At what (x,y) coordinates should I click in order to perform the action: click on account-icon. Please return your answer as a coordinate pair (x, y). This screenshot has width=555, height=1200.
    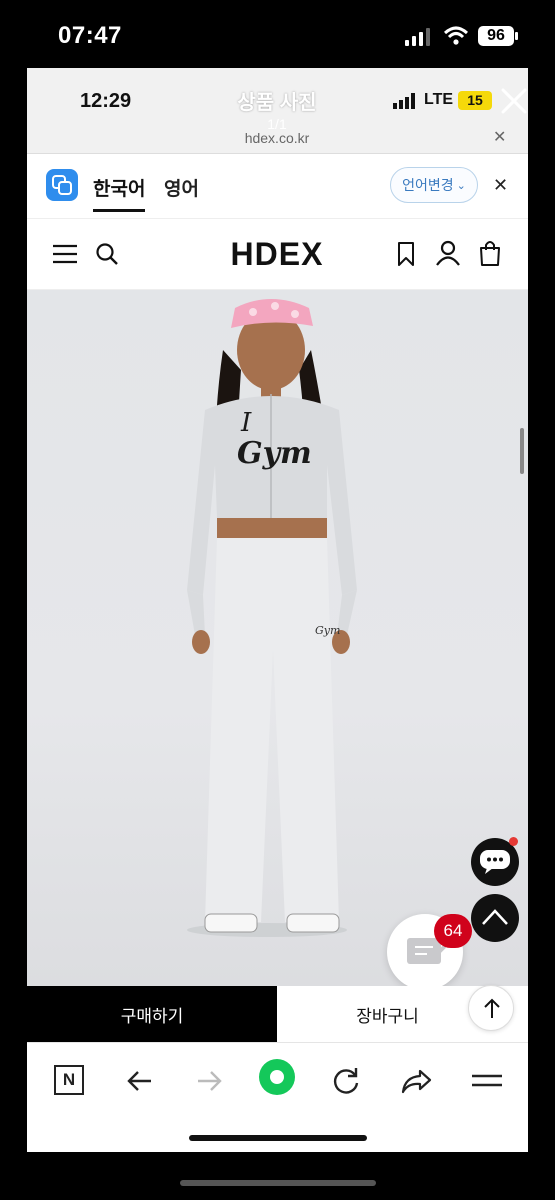
    Looking at the image, I should click on (448, 253).